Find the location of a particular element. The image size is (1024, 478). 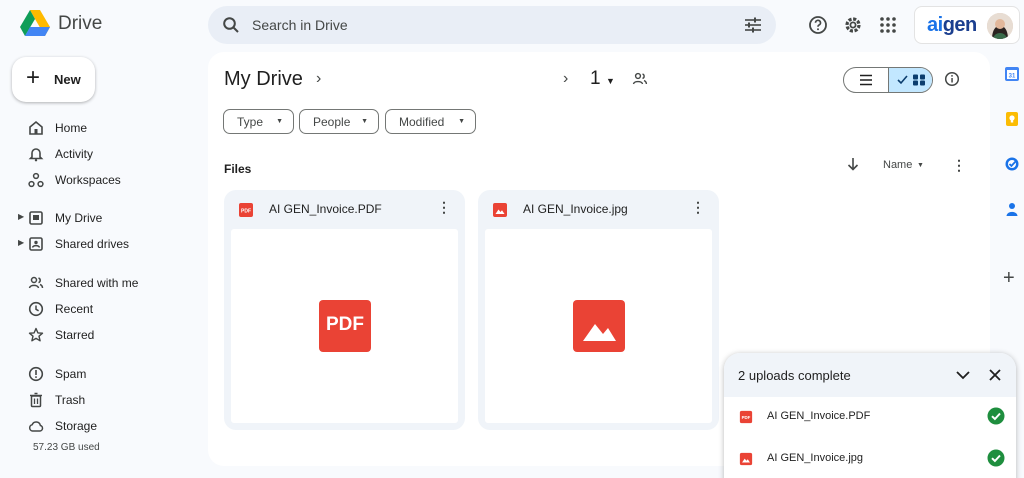

sidebar-item-starred: Starred is located at coordinates (100, 335).